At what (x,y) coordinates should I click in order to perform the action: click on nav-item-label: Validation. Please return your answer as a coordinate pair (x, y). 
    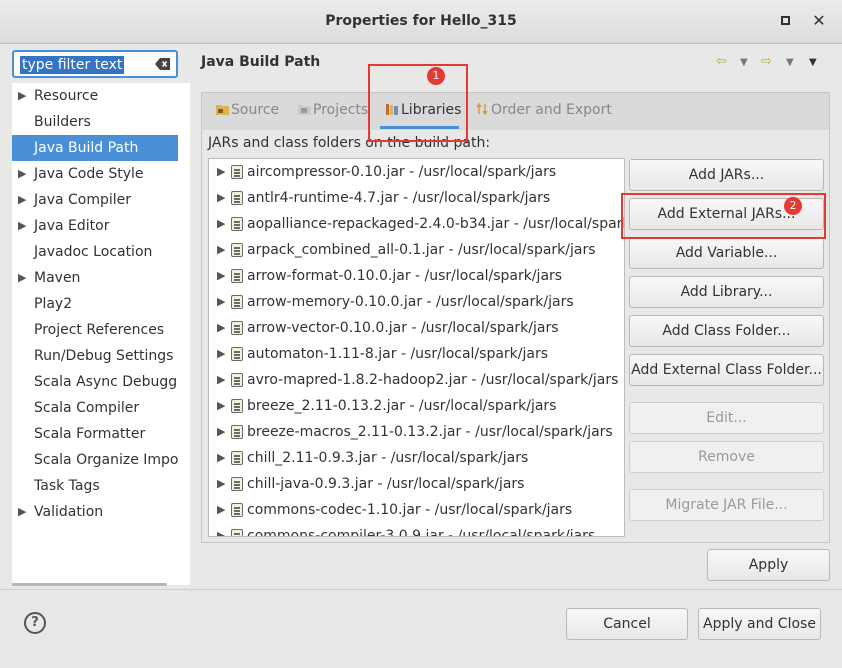
    Looking at the image, I should click on (69, 512).